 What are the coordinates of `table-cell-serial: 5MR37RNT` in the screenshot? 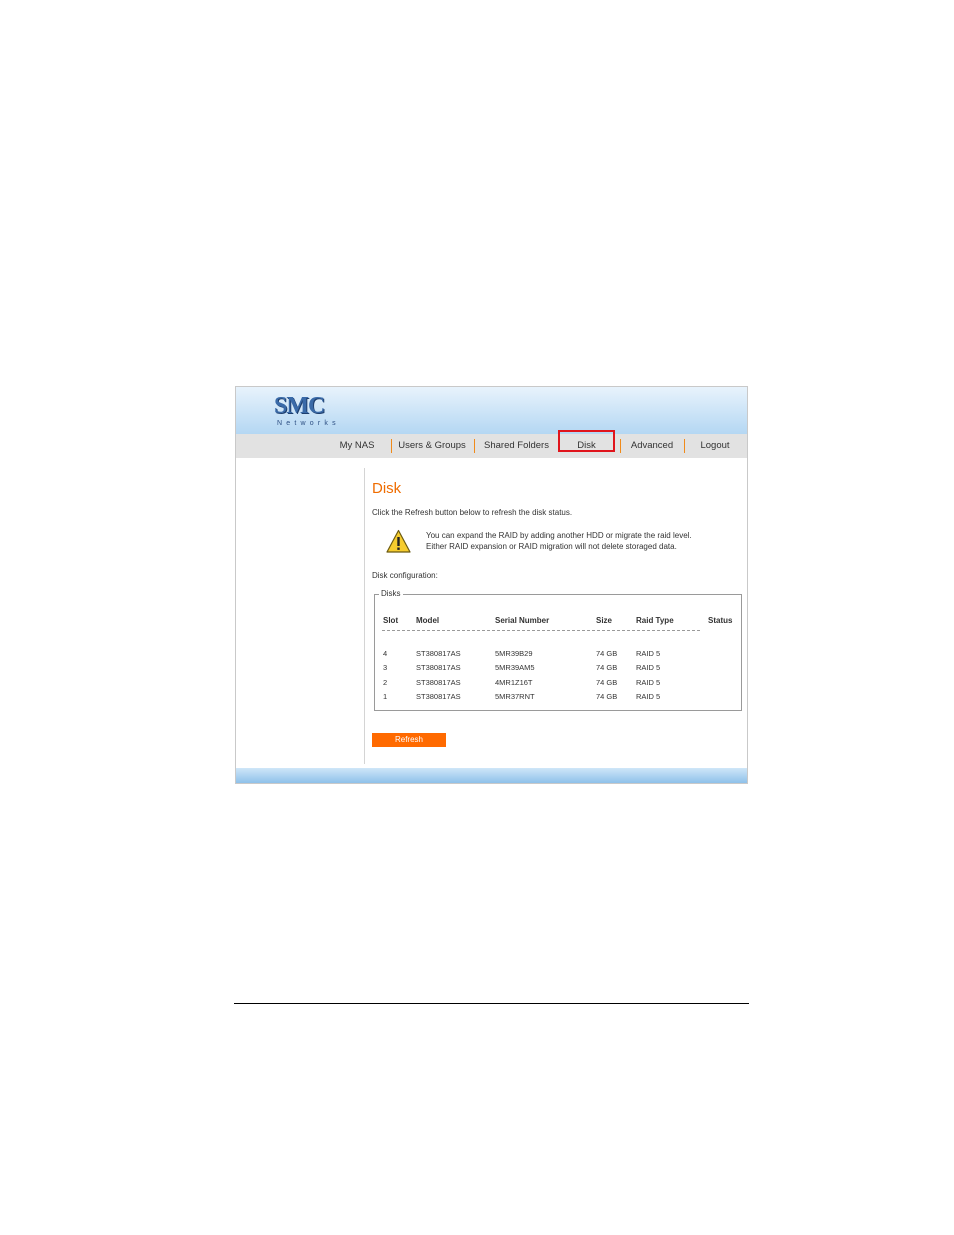 It's located at (515, 696).